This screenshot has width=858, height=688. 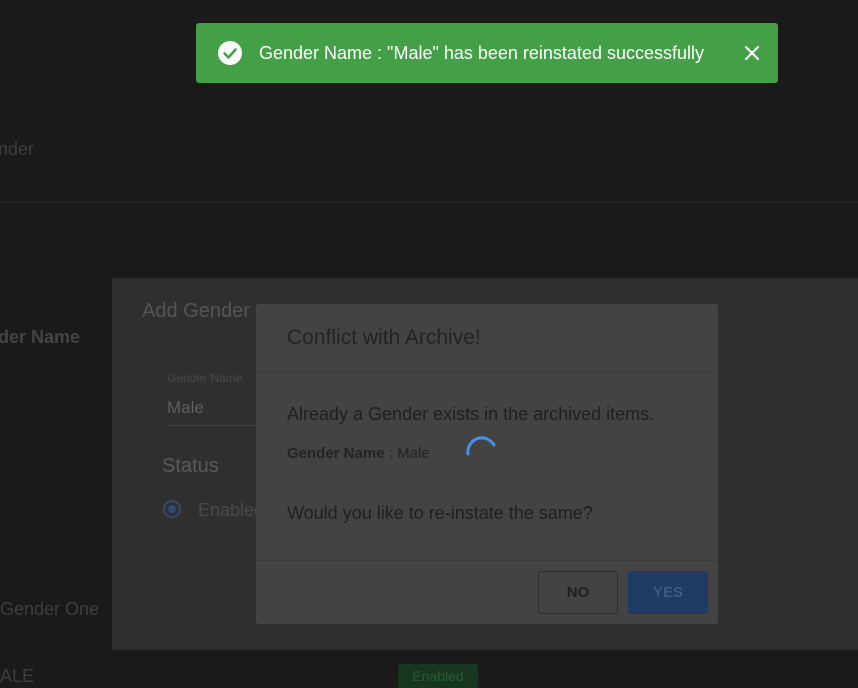 I want to click on conflict-field-row: Gender Name : Male, so click(x=358, y=453).